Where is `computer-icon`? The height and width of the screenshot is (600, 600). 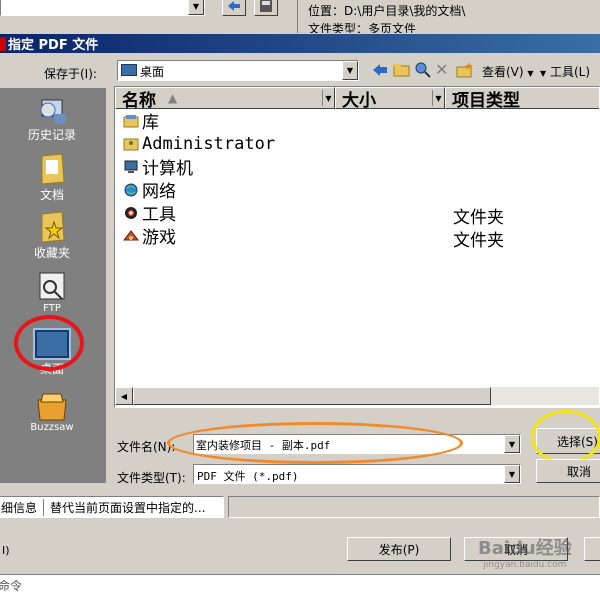 computer-icon is located at coordinates (131, 166).